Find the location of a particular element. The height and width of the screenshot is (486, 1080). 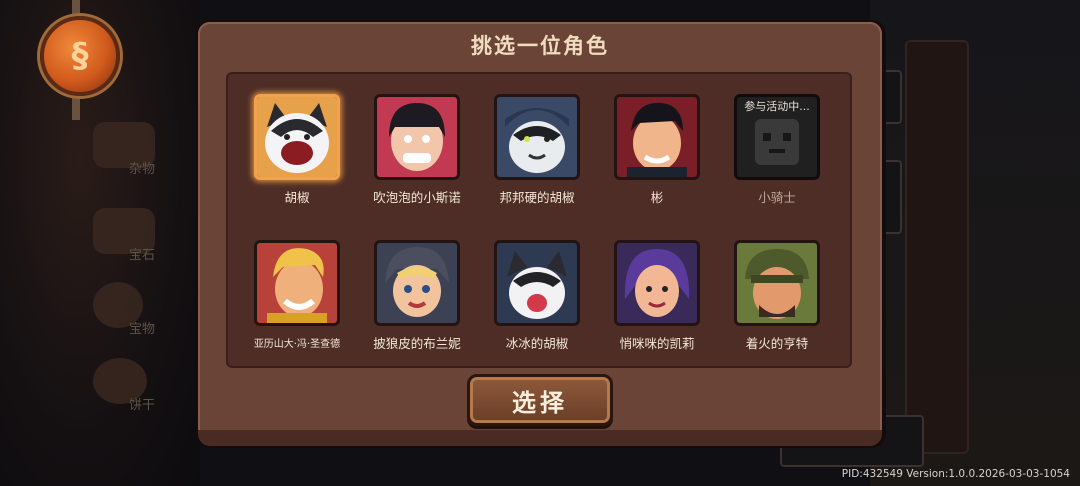

side-item-label: 杂物 is located at coordinates (142, 169).